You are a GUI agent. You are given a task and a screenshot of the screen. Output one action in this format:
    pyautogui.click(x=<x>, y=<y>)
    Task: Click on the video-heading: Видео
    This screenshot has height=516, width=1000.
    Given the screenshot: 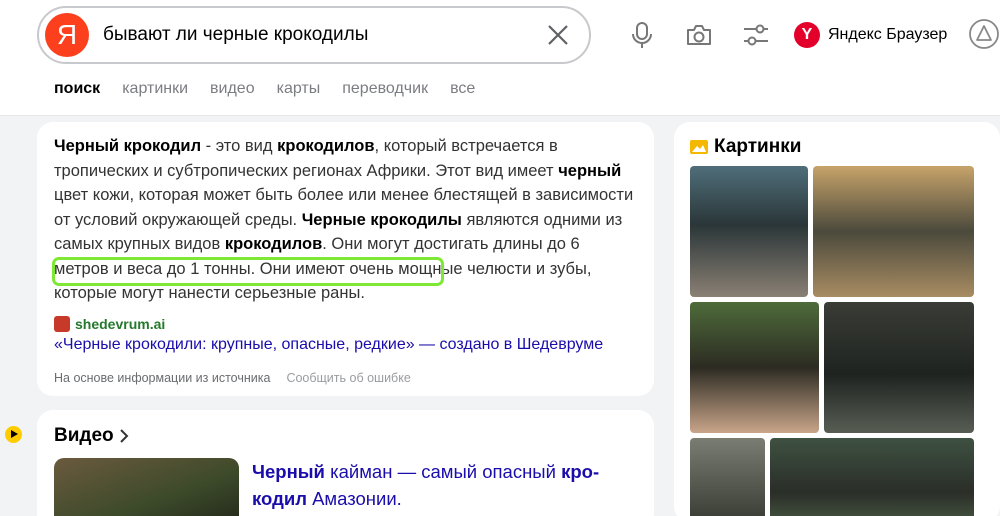 What is the action you would take?
    pyautogui.click(x=84, y=435)
    